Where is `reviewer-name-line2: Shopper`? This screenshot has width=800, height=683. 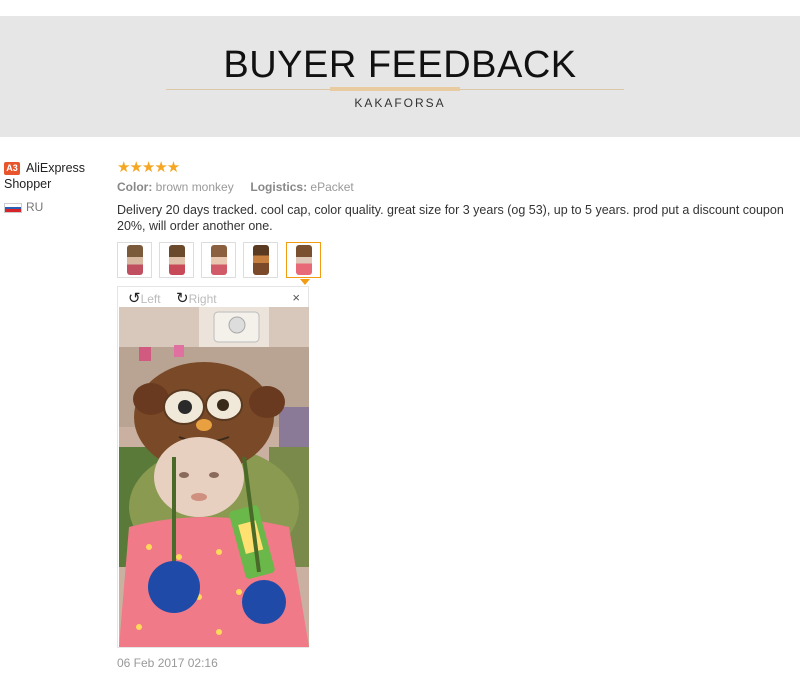 reviewer-name-line2: Shopper is located at coordinates (28, 184).